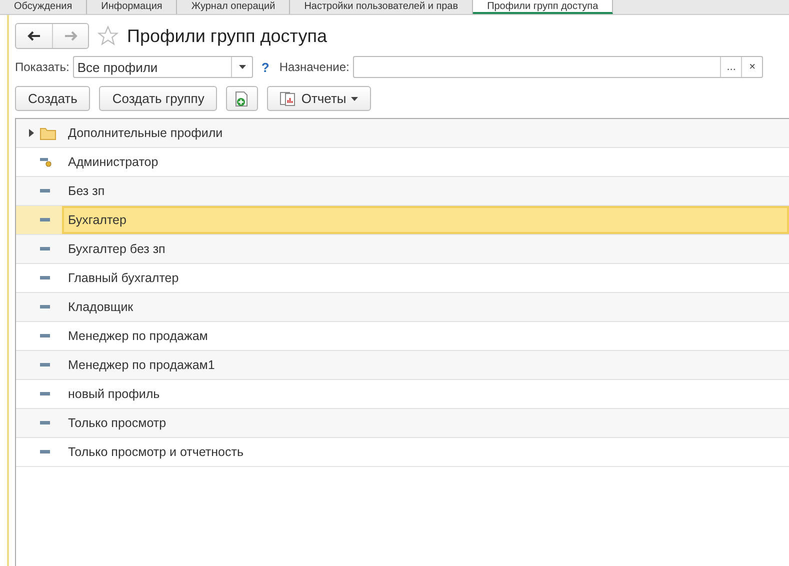 This screenshot has height=566, width=789. What do you see at coordinates (46, 162) in the screenshot?
I see `admin-profile-icon` at bounding box center [46, 162].